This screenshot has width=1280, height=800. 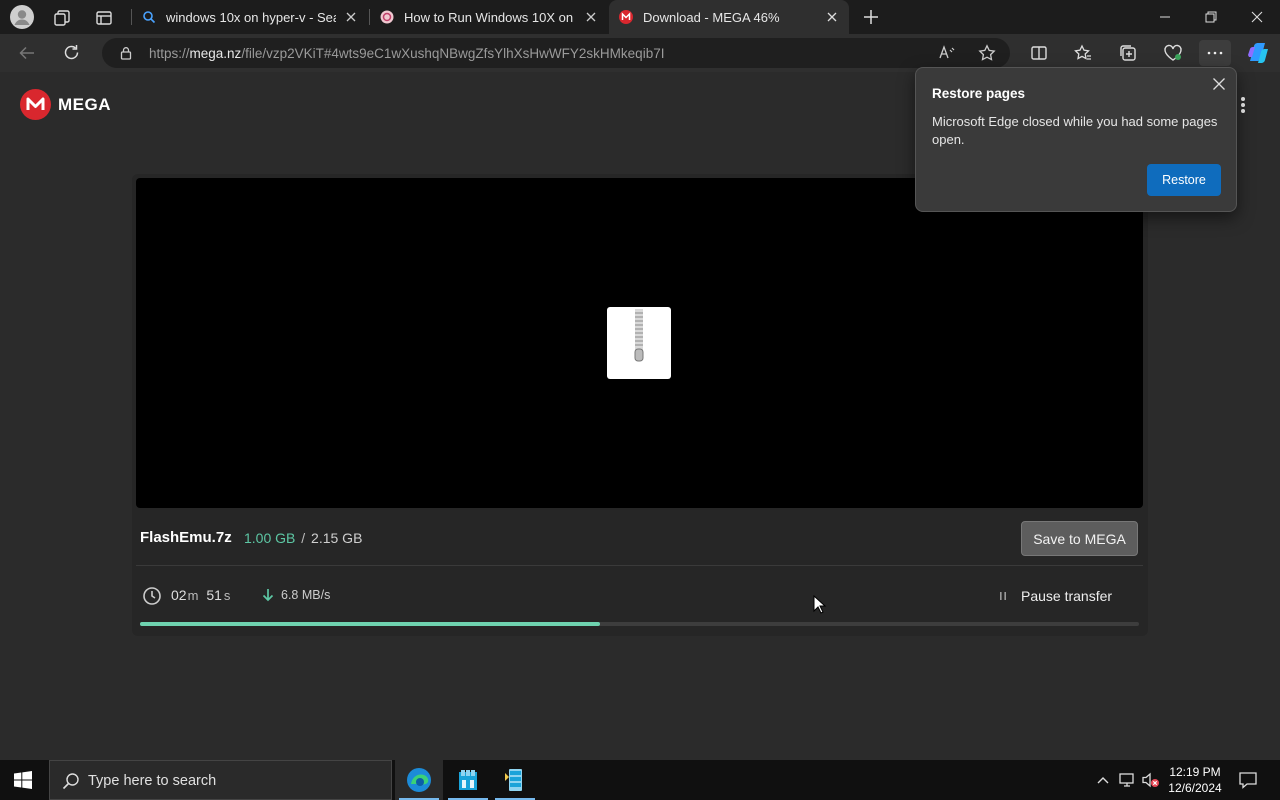 What do you see at coordinates (152, 781) in the screenshot?
I see `search-placeholder: Type here to search` at bounding box center [152, 781].